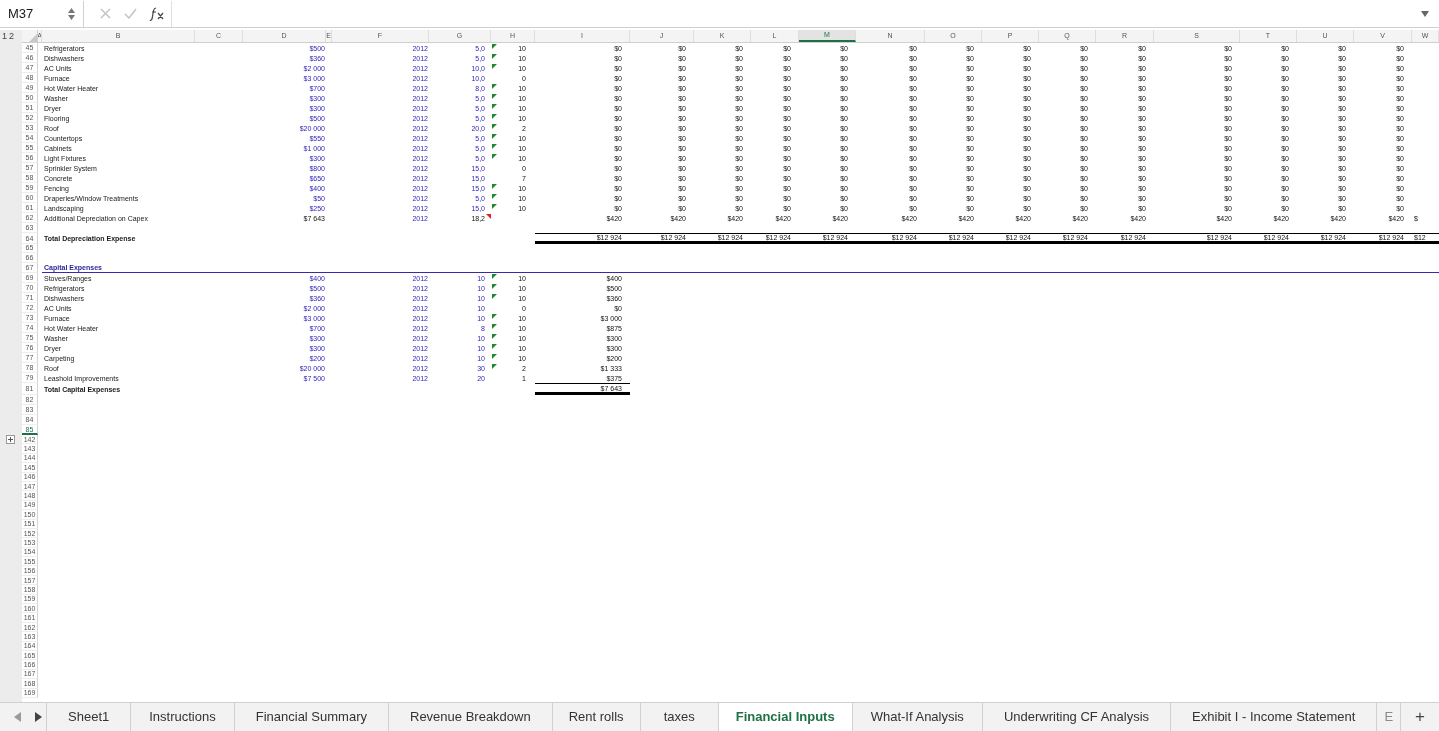  Describe the element at coordinates (130, 13) in the screenshot. I see `confirm-icon` at that location.